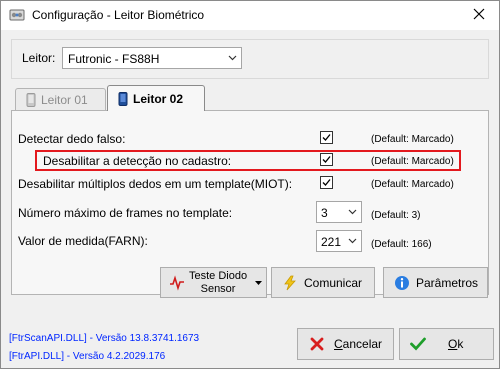  Describe the element at coordinates (250, 15) in the screenshot. I see `title-bar: Configuração - Leitor Biométrico` at that location.